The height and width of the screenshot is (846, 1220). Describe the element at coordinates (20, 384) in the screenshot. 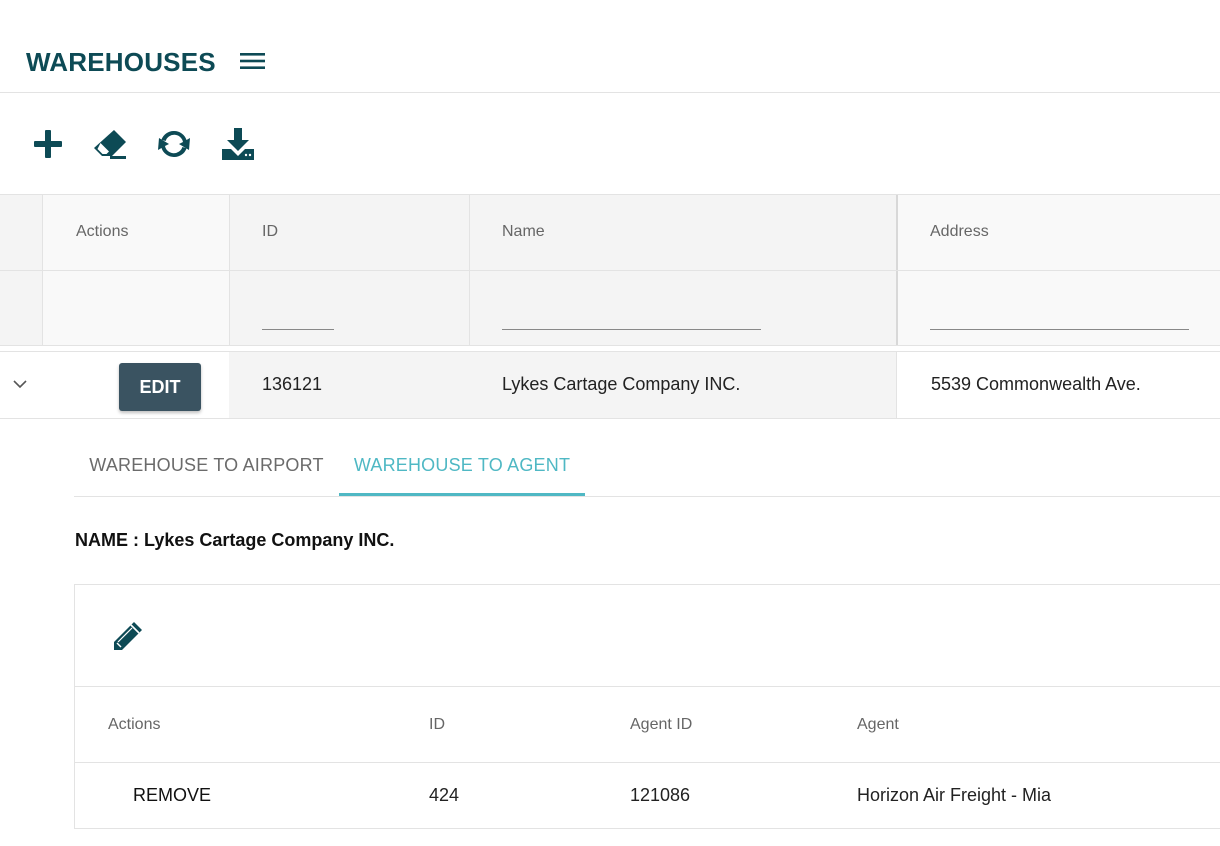

I see `chevron-down-icon` at that location.